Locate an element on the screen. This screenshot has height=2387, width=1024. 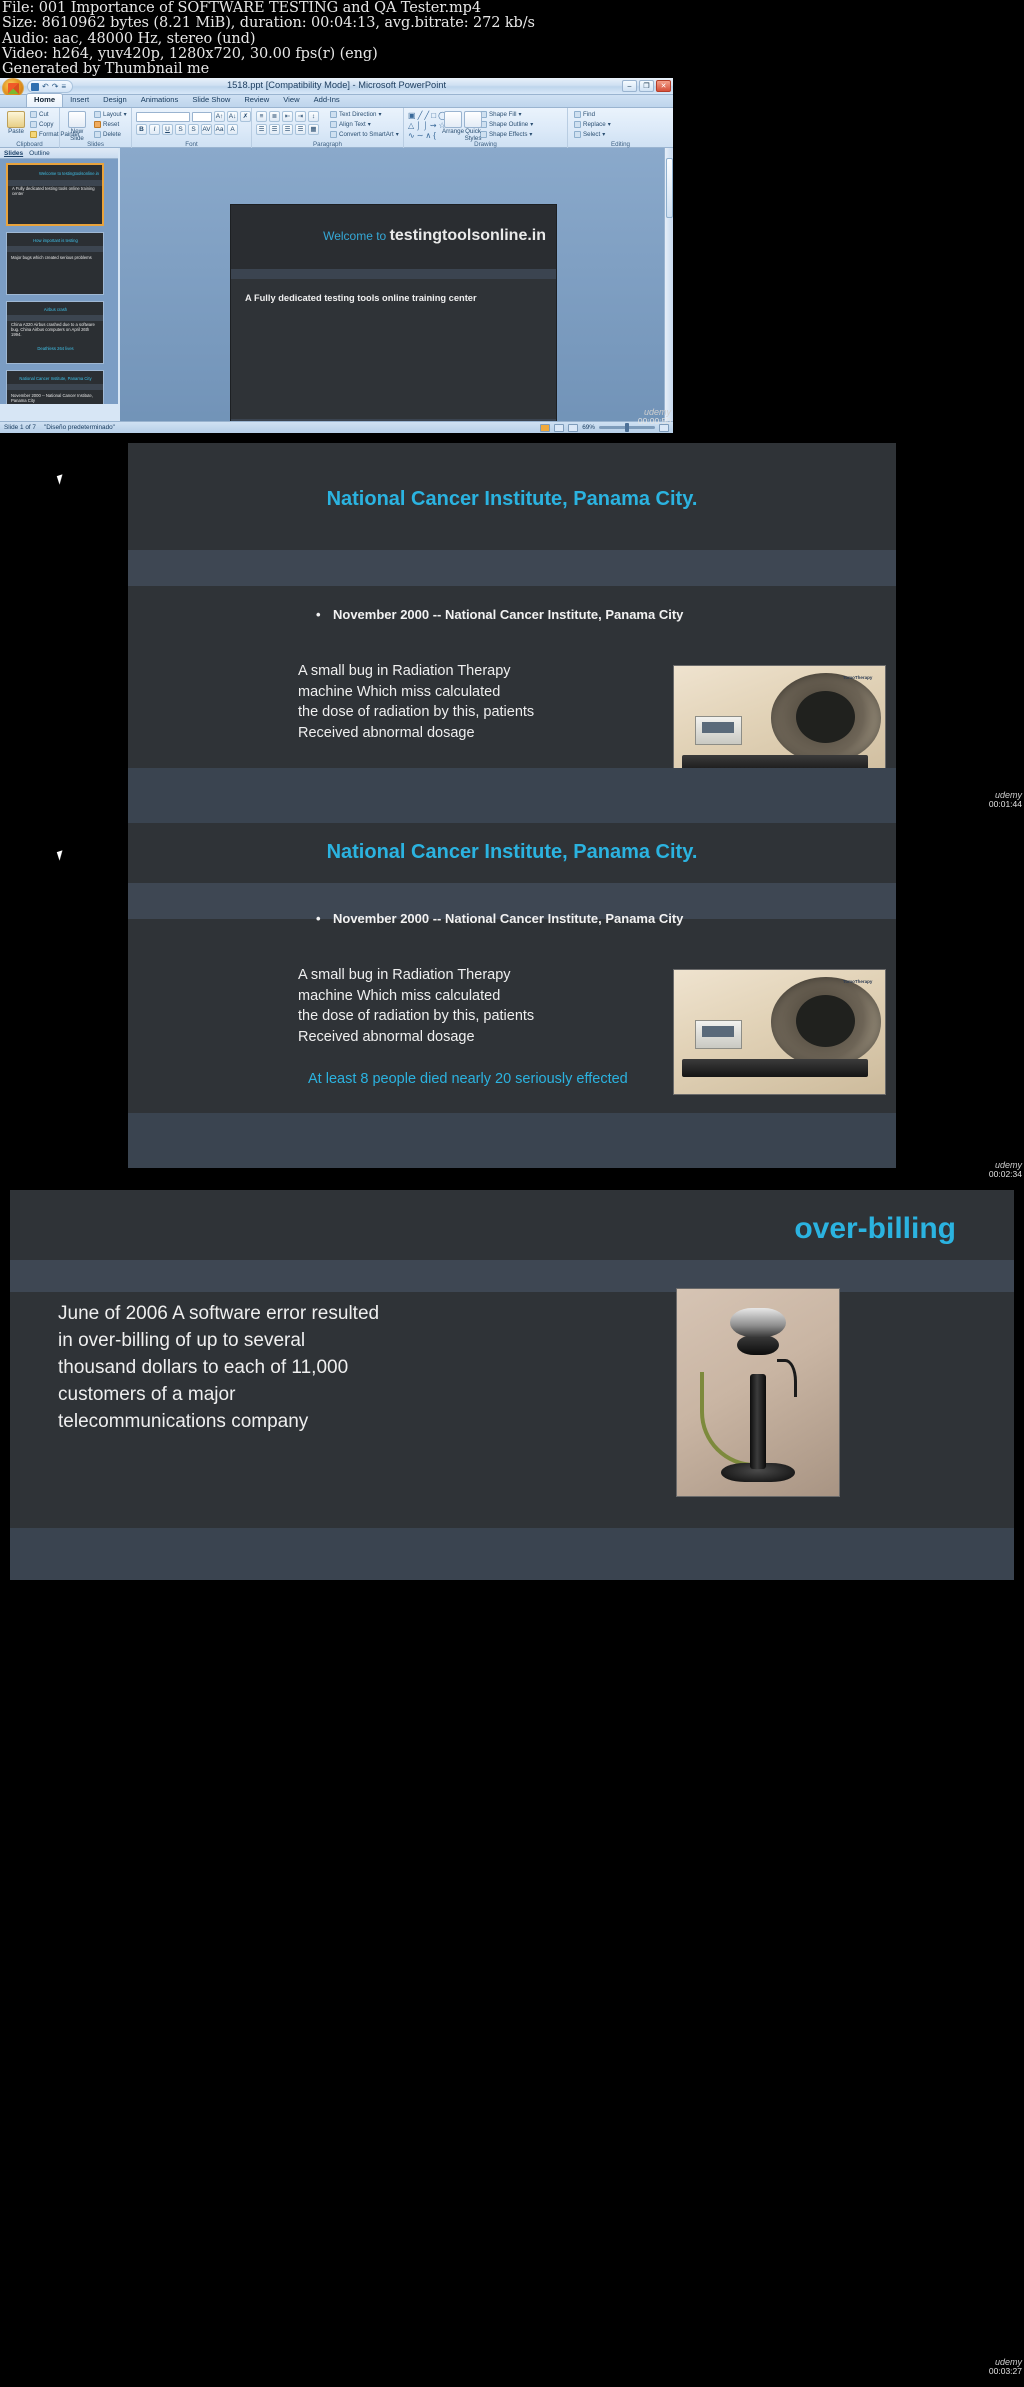
bold-button: B is located at coordinates (141, 129).